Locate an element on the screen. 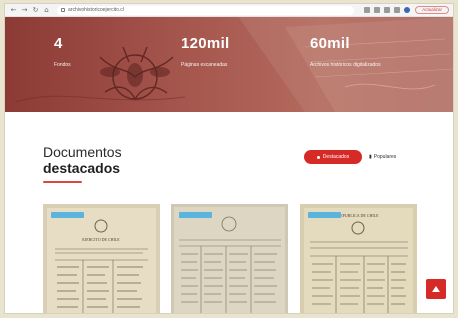  document-card: REPUBLICA DE CHILE is located at coordinates (358, 258).